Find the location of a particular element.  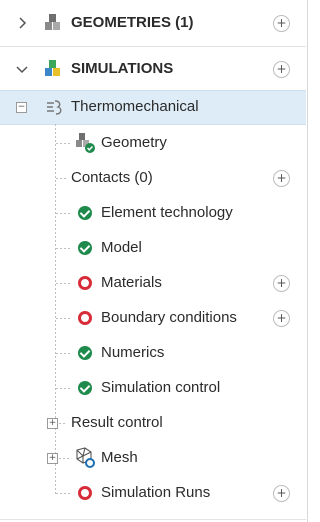

tree-item-model: Model is located at coordinates (153, 248).